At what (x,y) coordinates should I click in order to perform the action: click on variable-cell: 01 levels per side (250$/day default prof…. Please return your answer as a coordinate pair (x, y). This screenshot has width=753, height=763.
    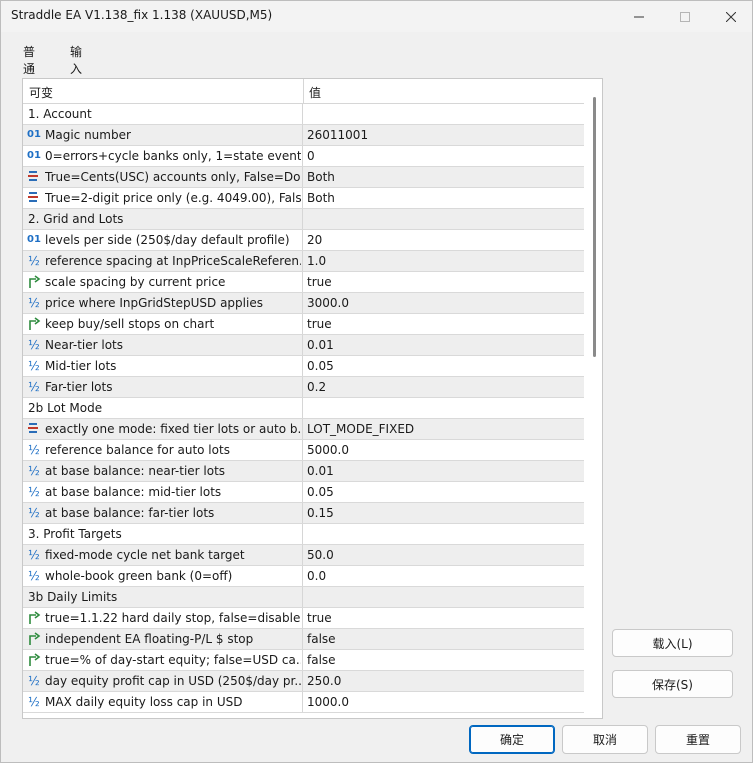
    Looking at the image, I should click on (163, 240).